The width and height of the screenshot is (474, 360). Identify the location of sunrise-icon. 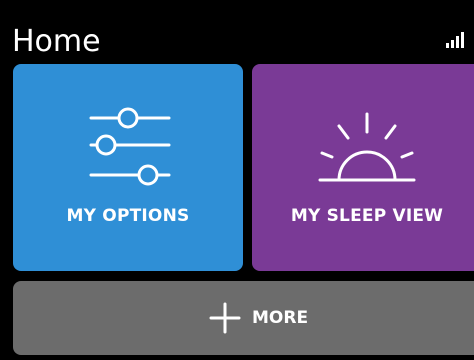
(367, 147).